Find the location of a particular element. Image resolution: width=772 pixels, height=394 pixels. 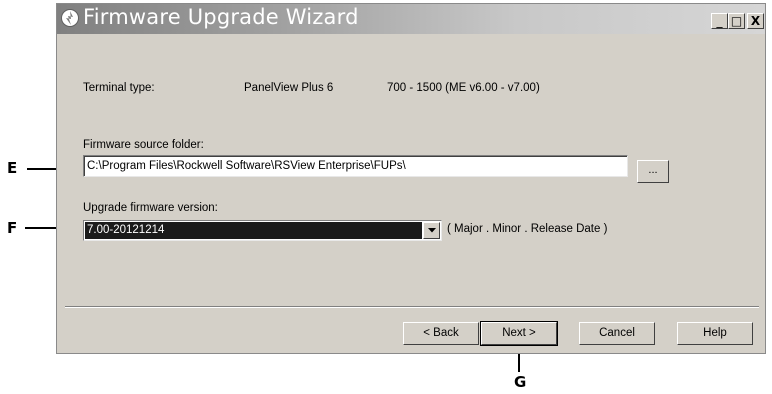

callout-f: F is located at coordinates (12, 228).